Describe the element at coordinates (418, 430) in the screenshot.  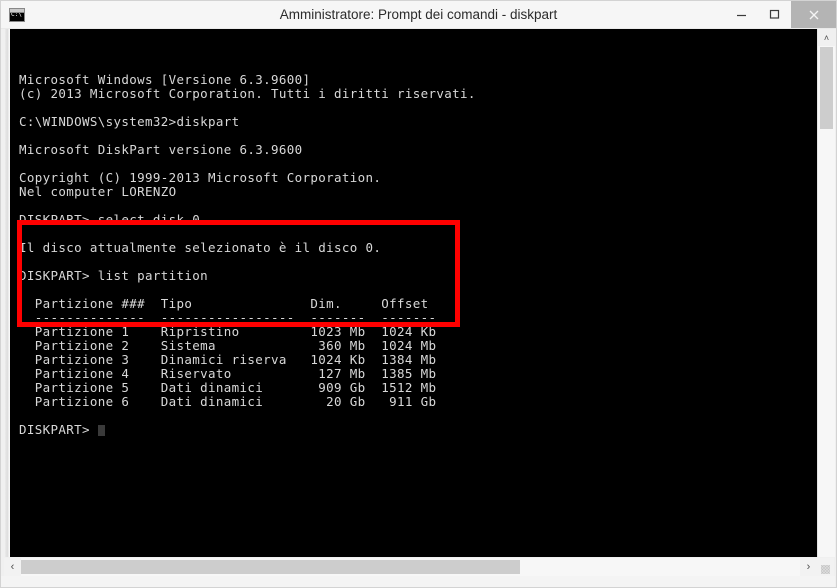
I see `console-line: DISKPART>` at that location.